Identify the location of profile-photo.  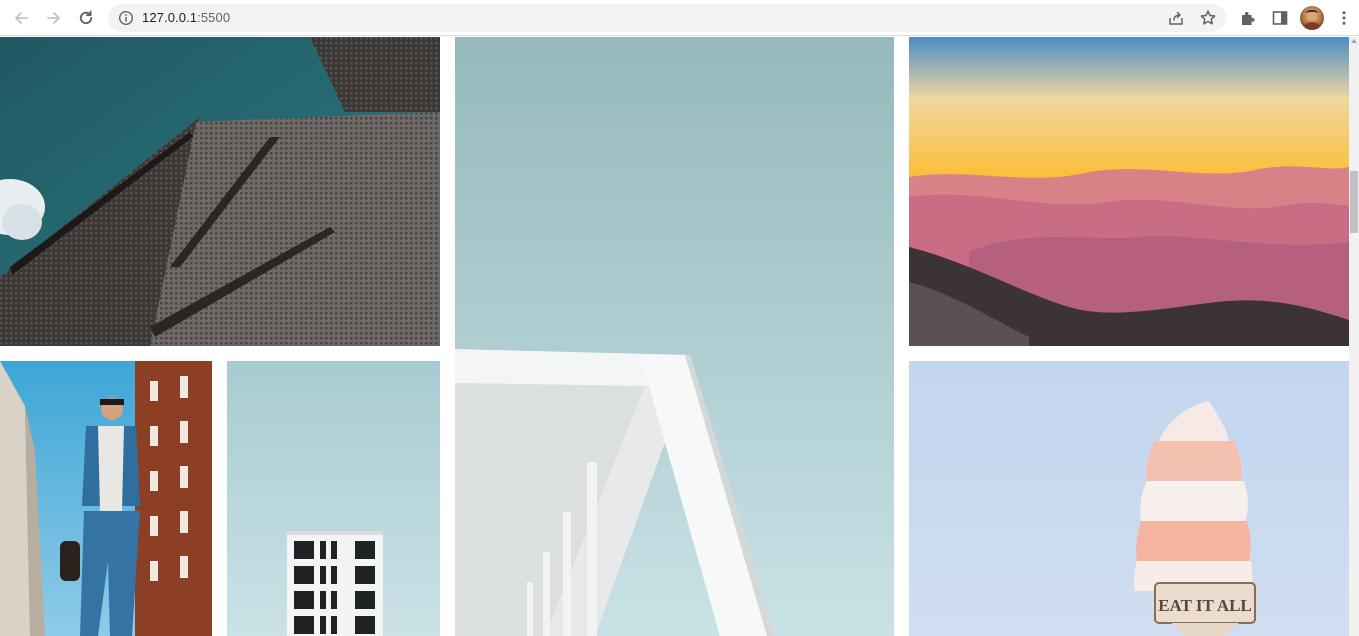
(1312, 20).